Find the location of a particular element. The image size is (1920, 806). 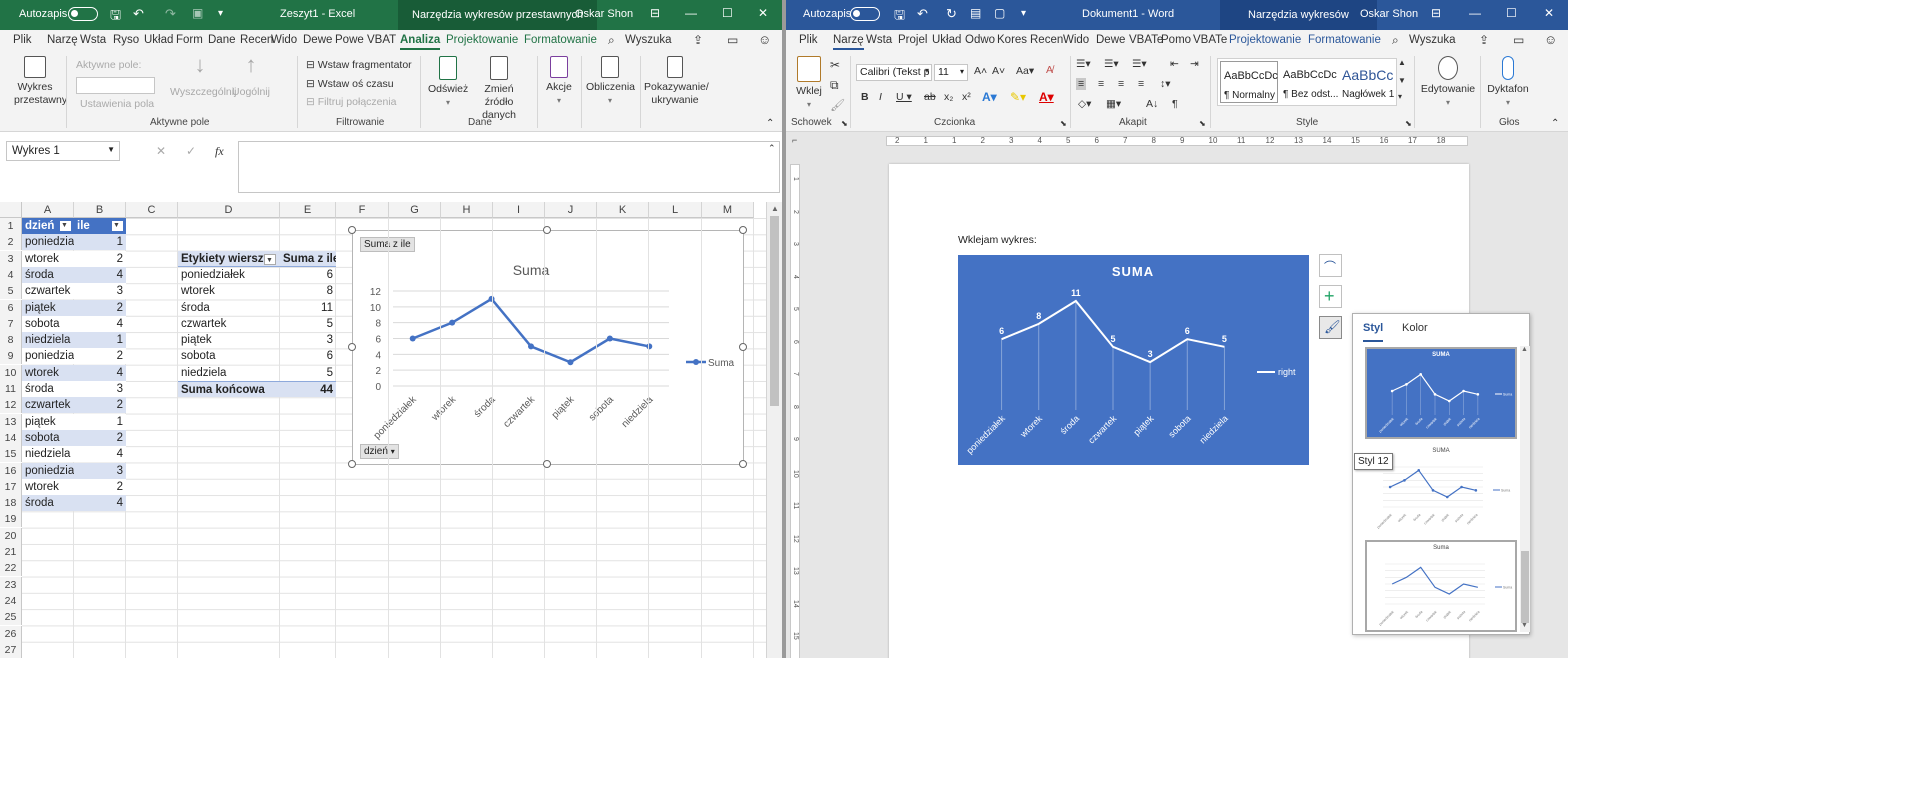

row-header: 27 is located at coordinates (11, 649).